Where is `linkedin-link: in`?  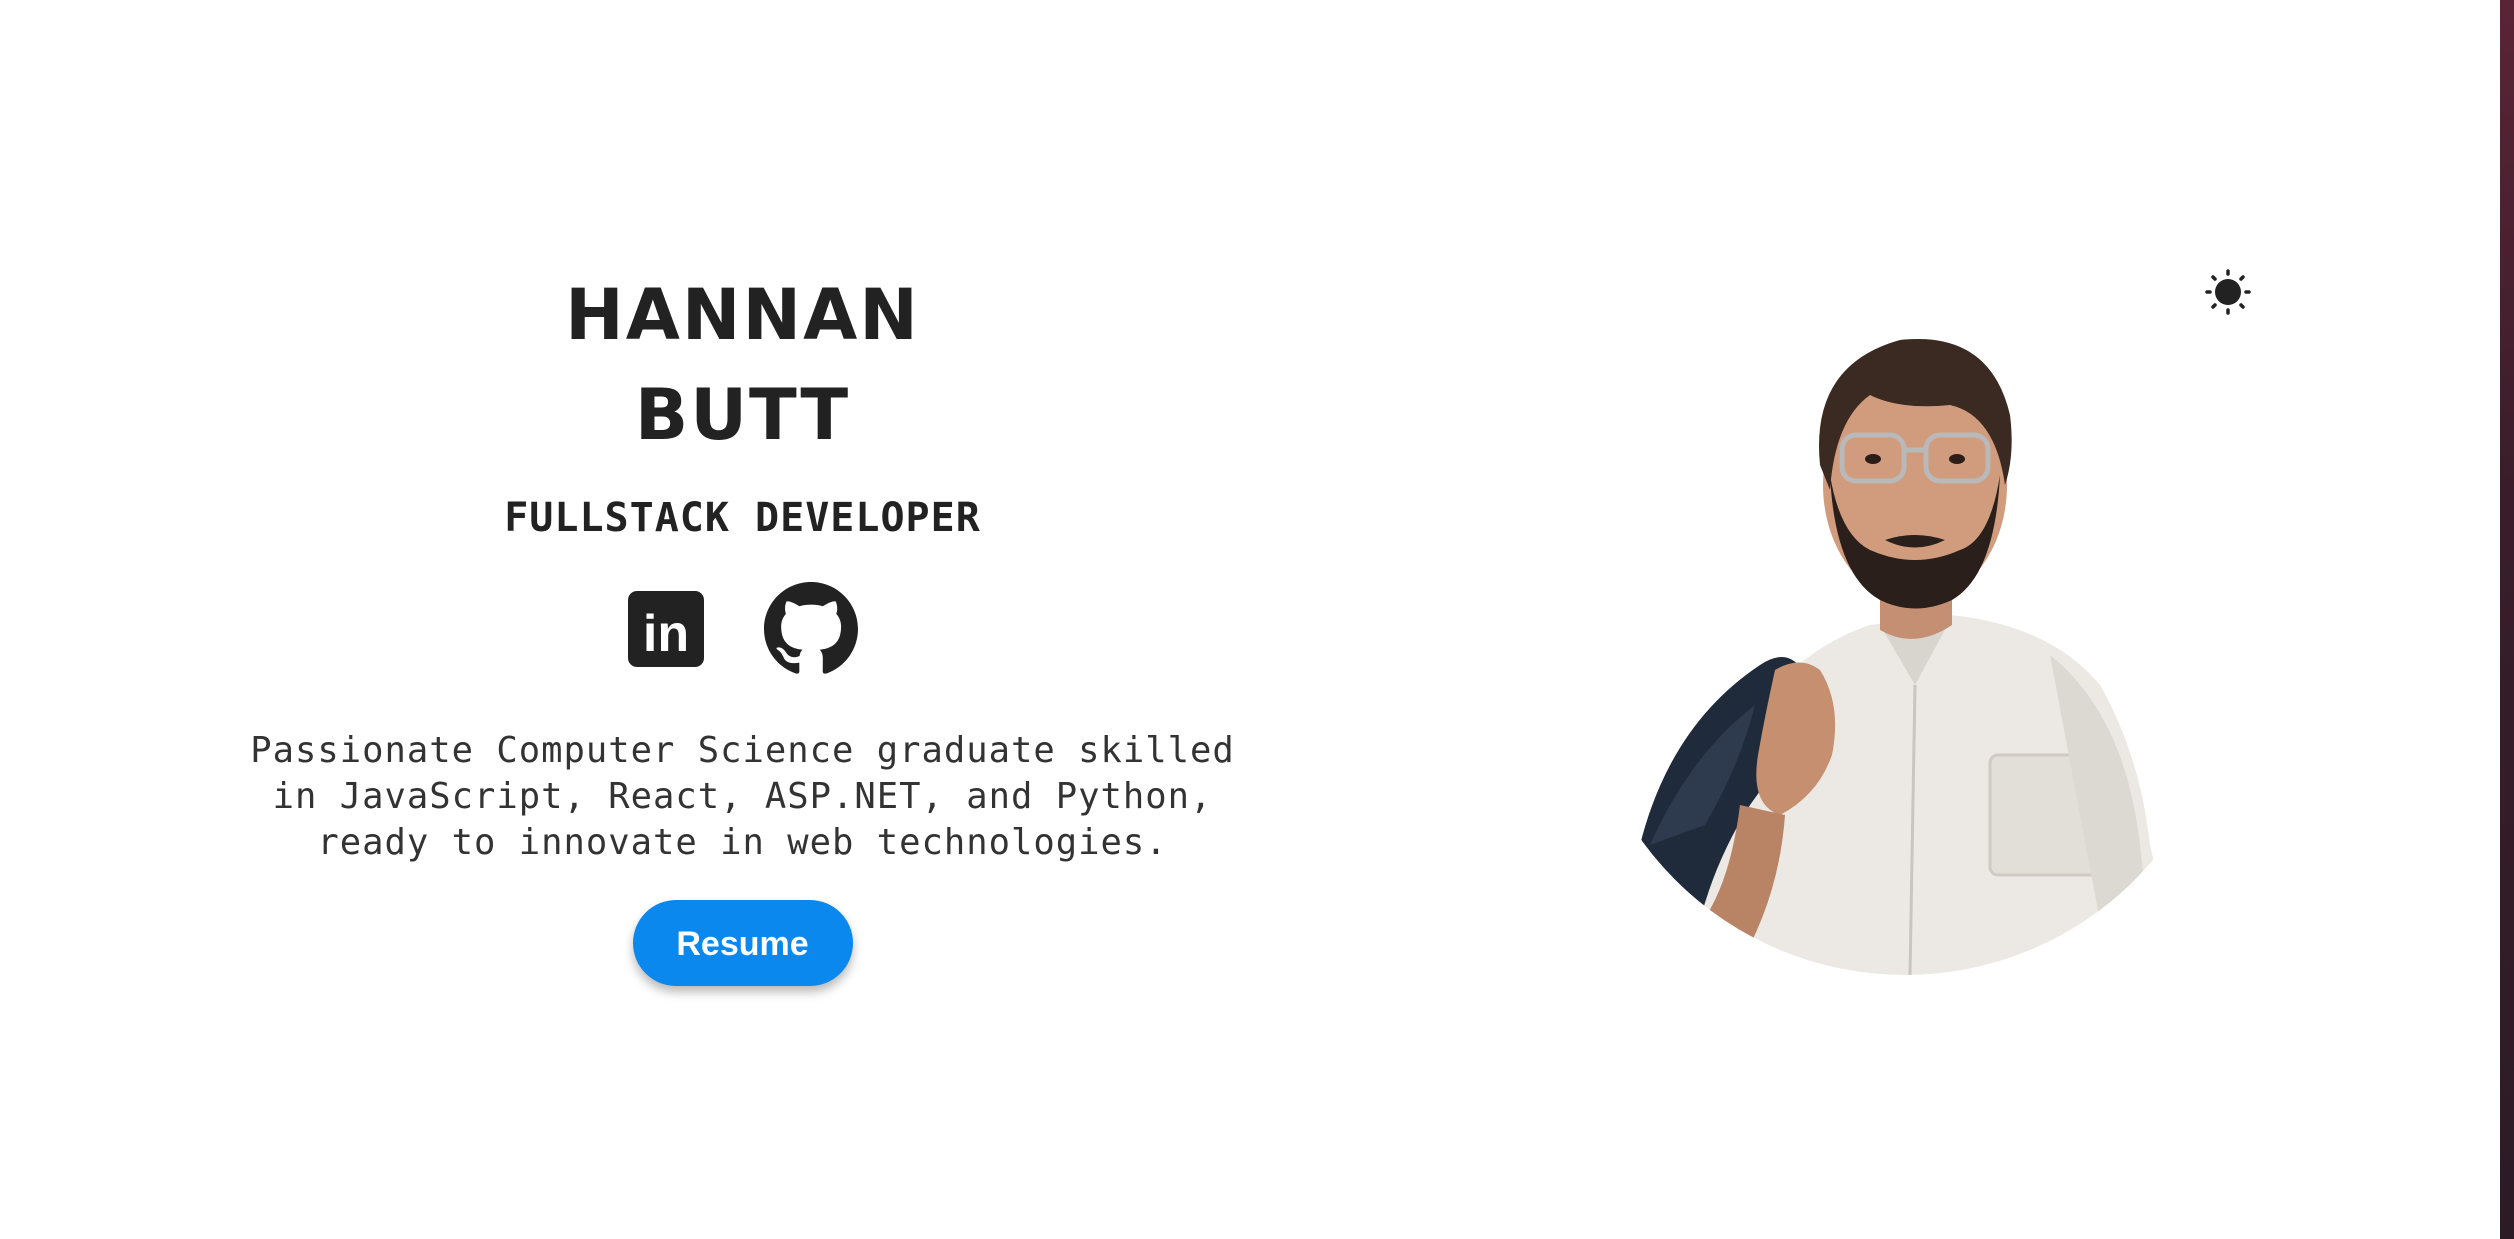
linkedin-link: in is located at coordinates (665, 628).